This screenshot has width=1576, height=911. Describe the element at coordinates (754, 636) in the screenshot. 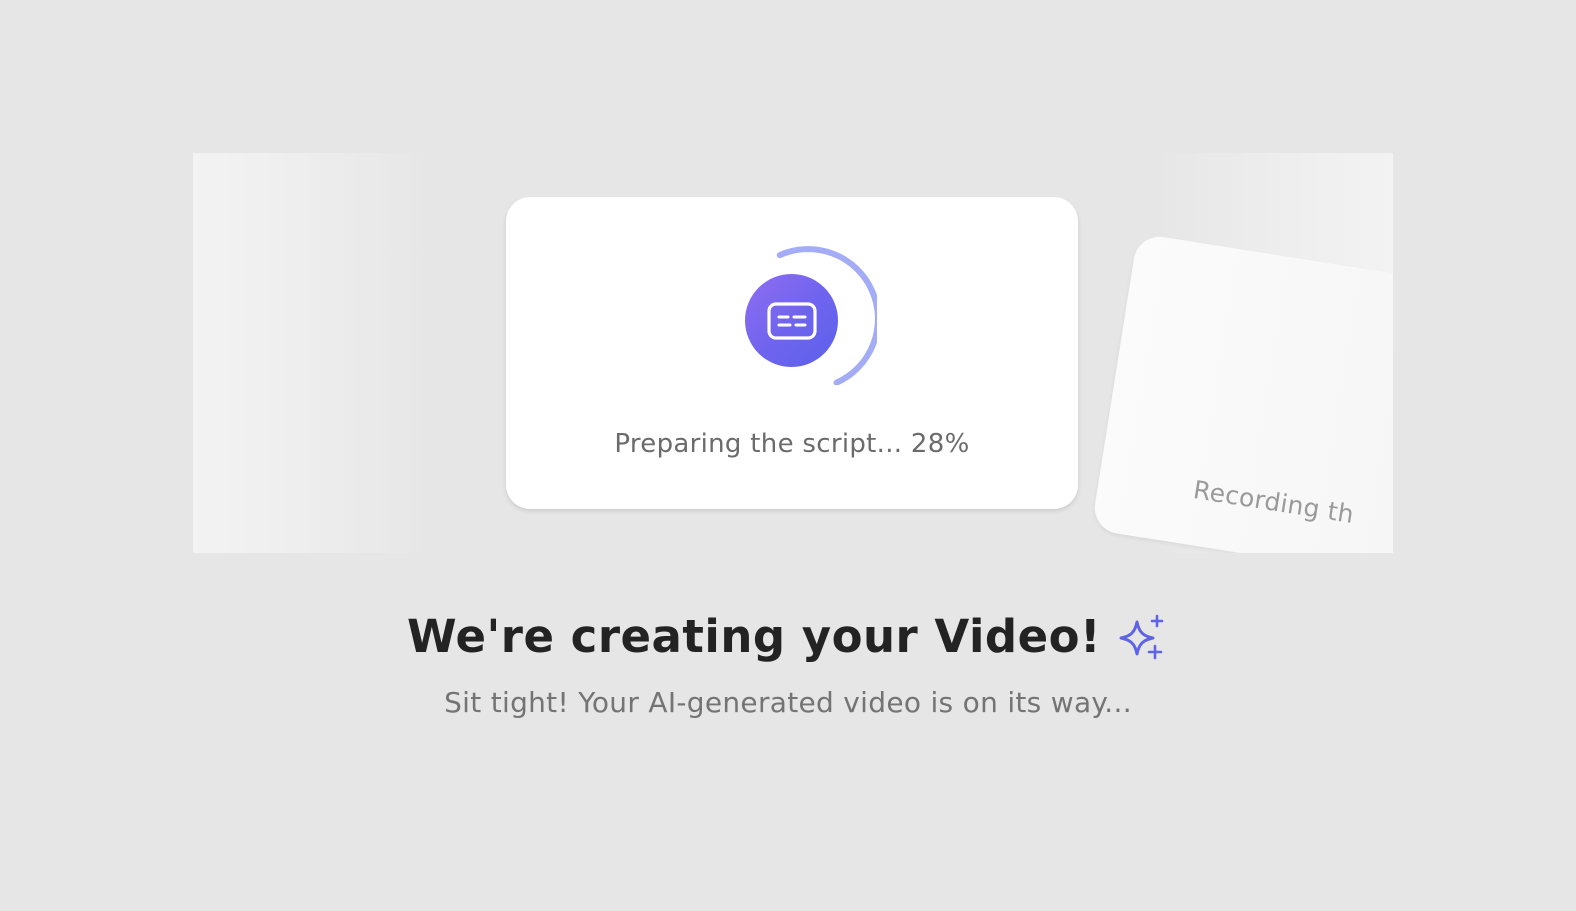

I see `page-title: We're creating your Video!` at that location.